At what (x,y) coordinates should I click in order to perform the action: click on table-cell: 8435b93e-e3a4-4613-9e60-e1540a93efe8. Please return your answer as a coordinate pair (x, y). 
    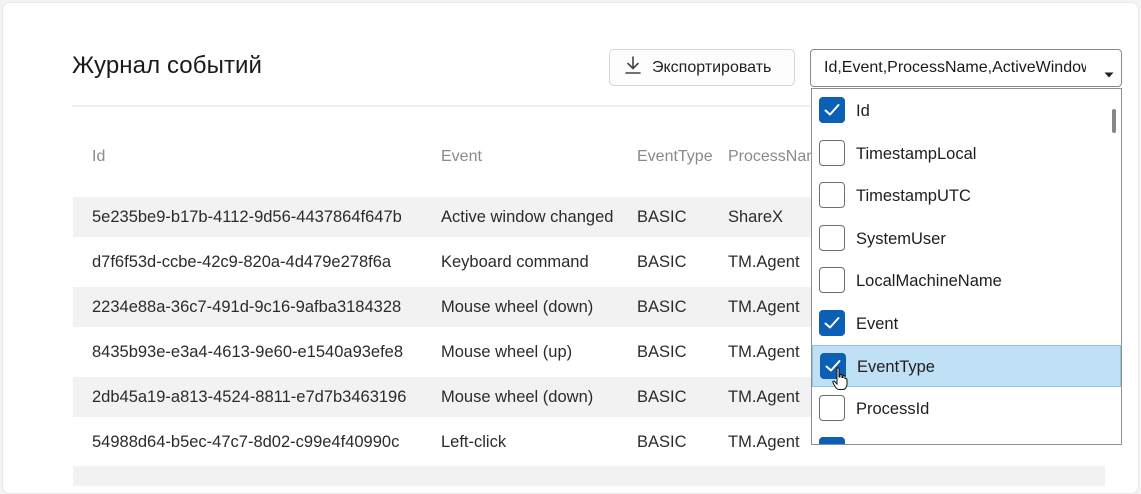
    Looking at the image, I should click on (248, 352).